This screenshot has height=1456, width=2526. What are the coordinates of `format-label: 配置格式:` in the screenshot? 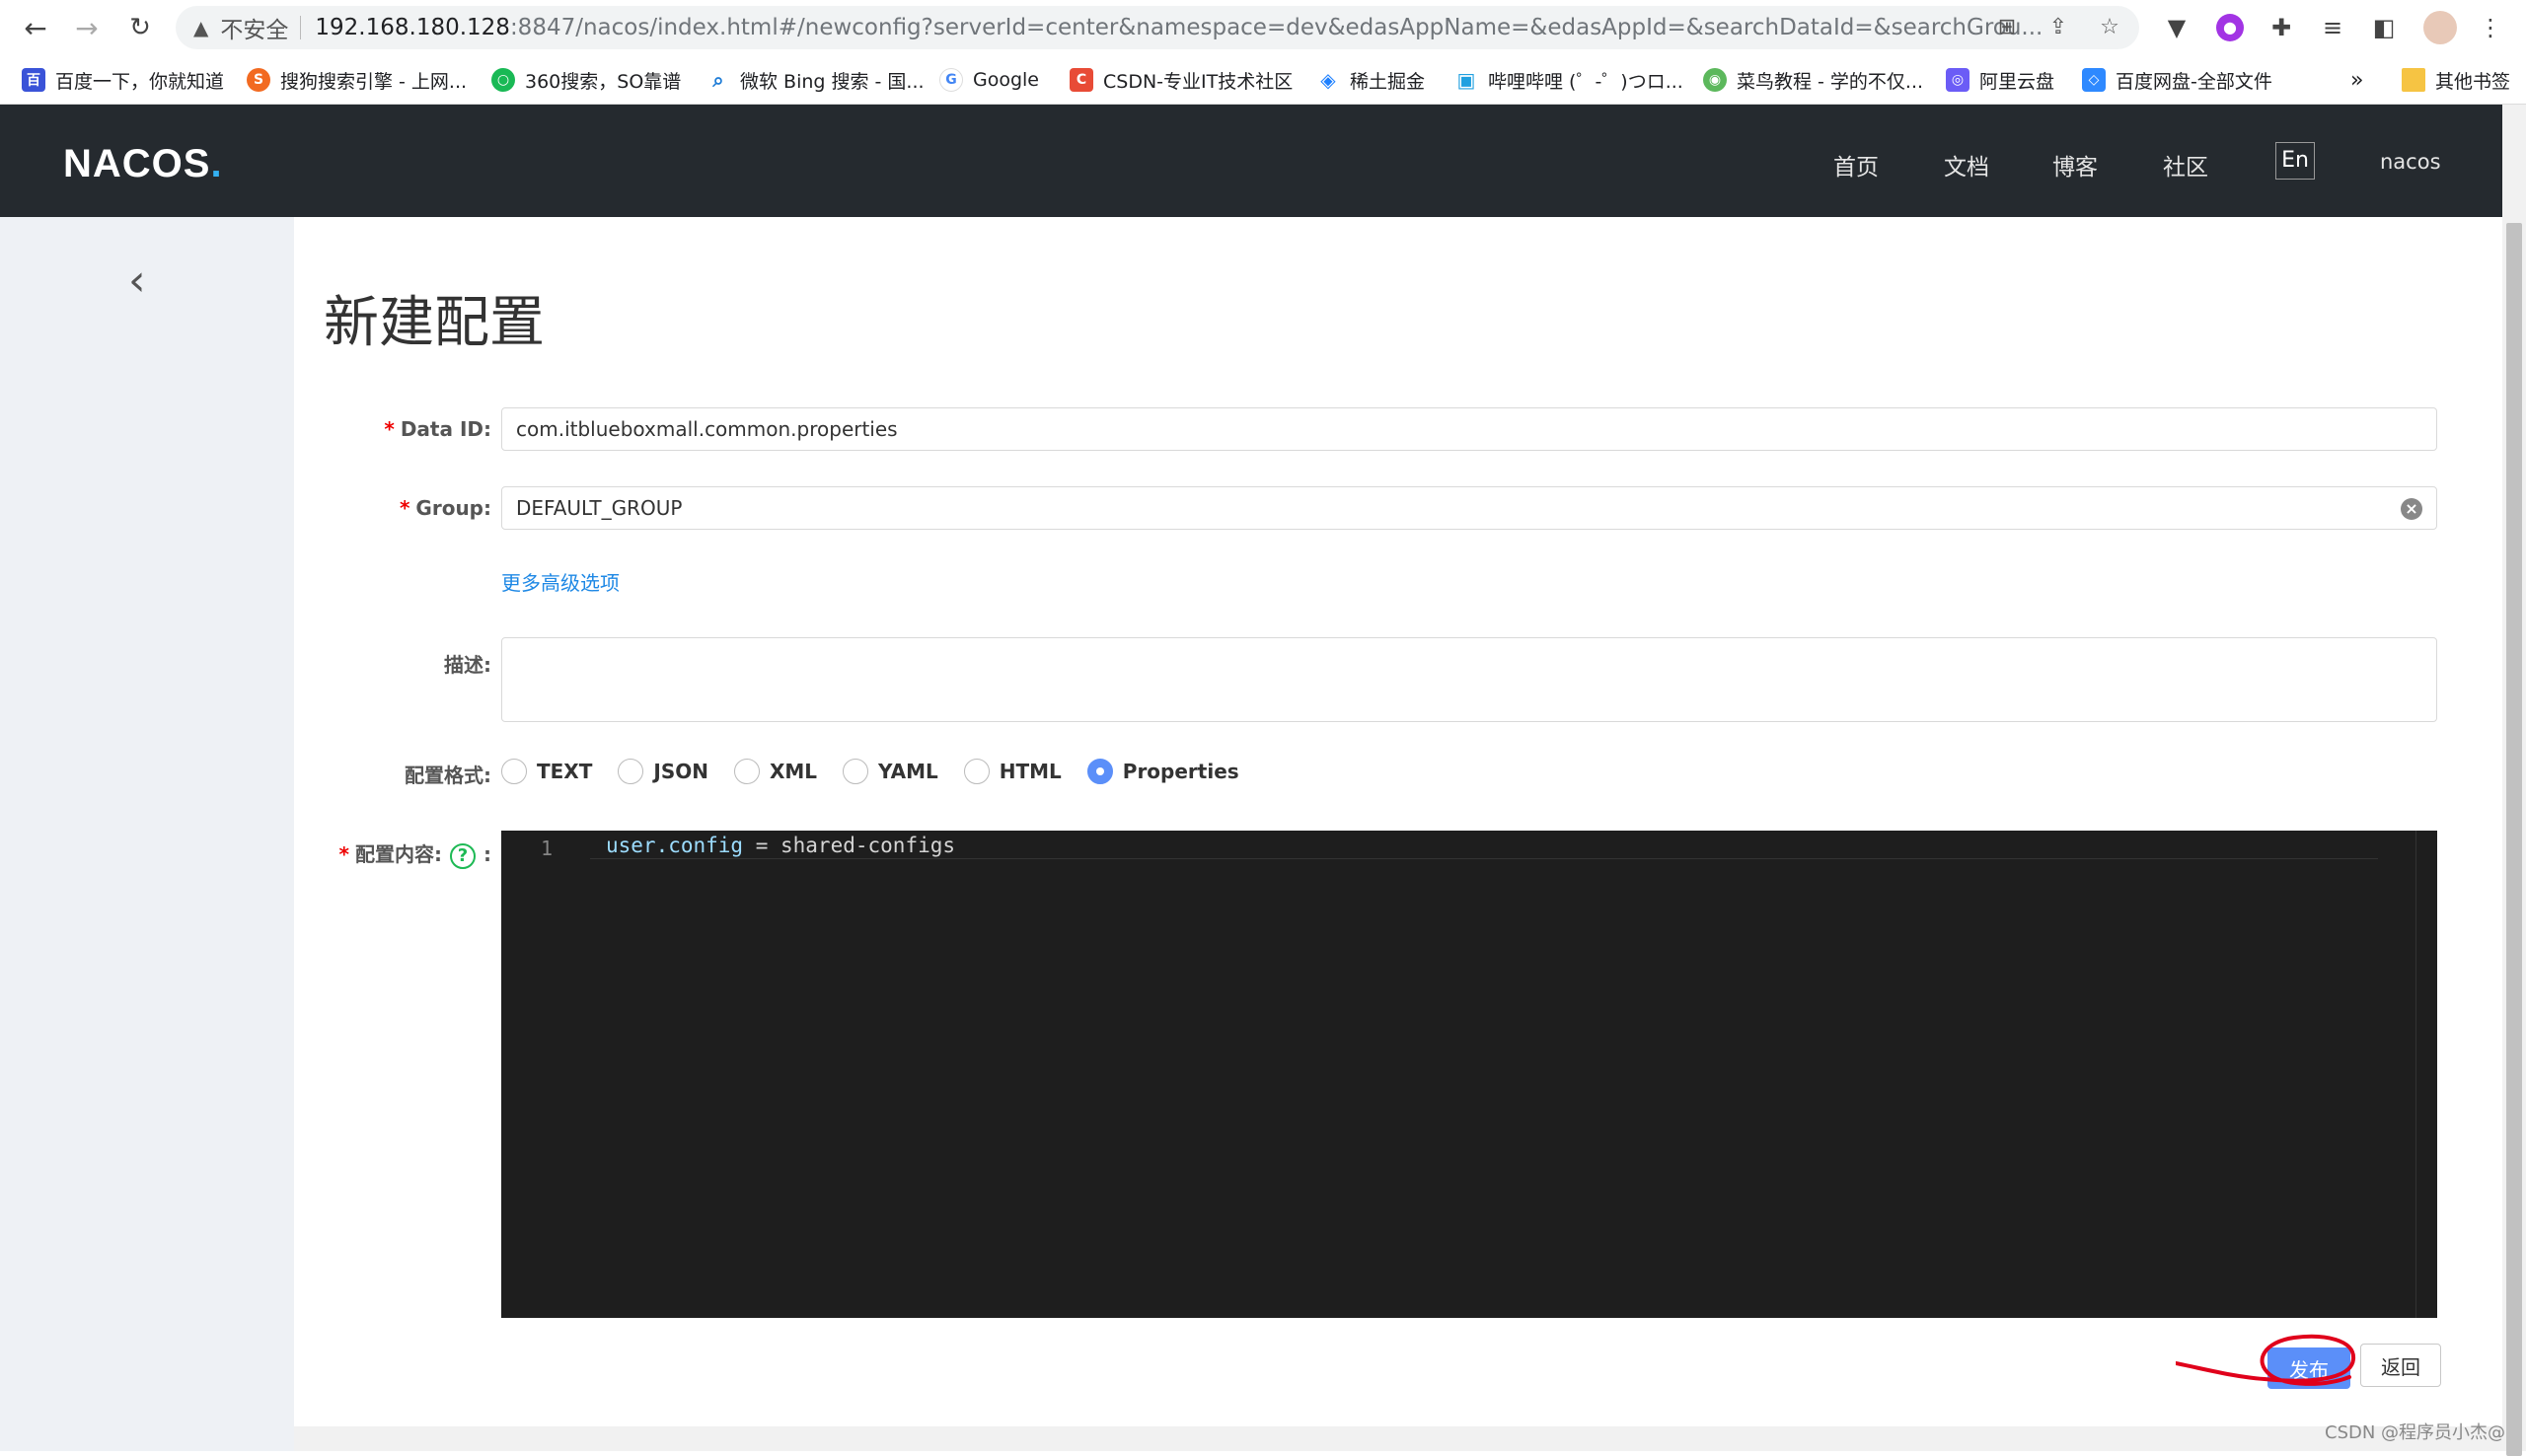 It's located at (448, 775).